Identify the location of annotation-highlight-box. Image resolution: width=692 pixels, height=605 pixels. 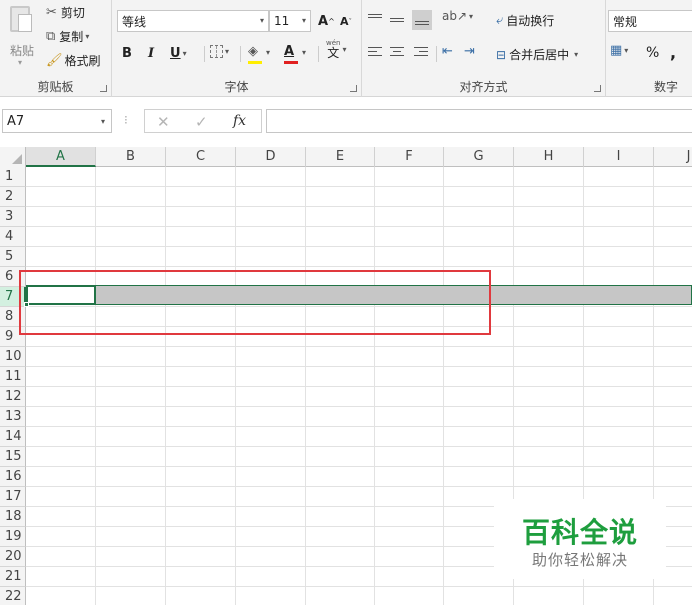
(255, 302).